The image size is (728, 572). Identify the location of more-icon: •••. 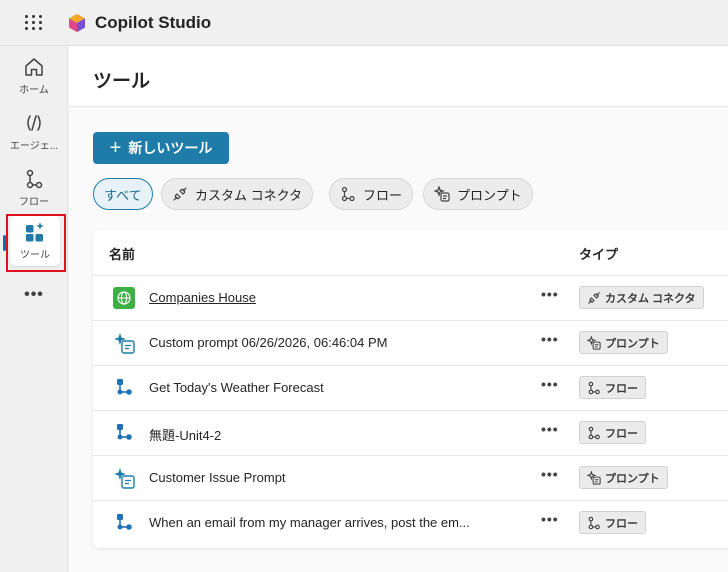
(34, 295).